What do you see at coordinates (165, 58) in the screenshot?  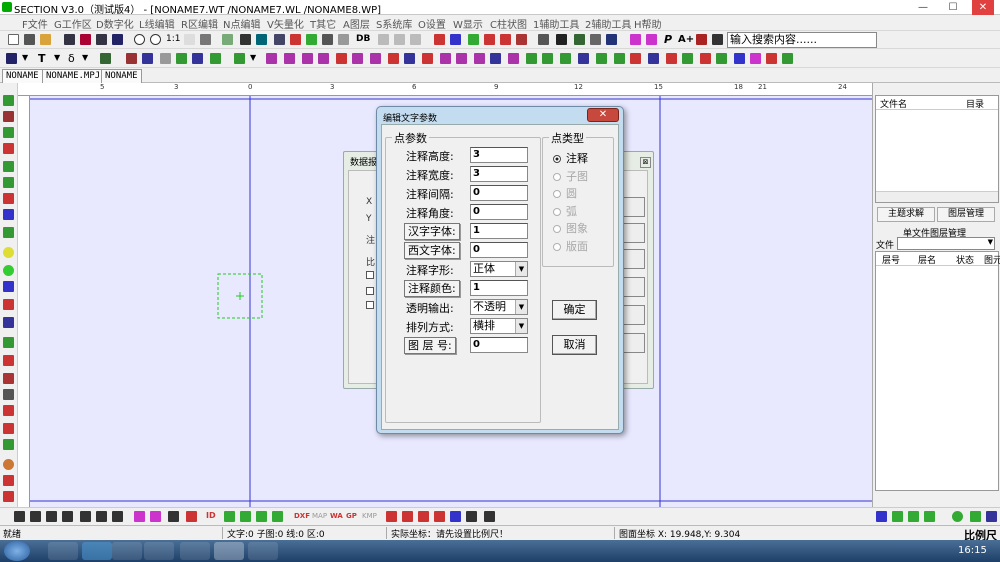 I see `select-point-icon` at bounding box center [165, 58].